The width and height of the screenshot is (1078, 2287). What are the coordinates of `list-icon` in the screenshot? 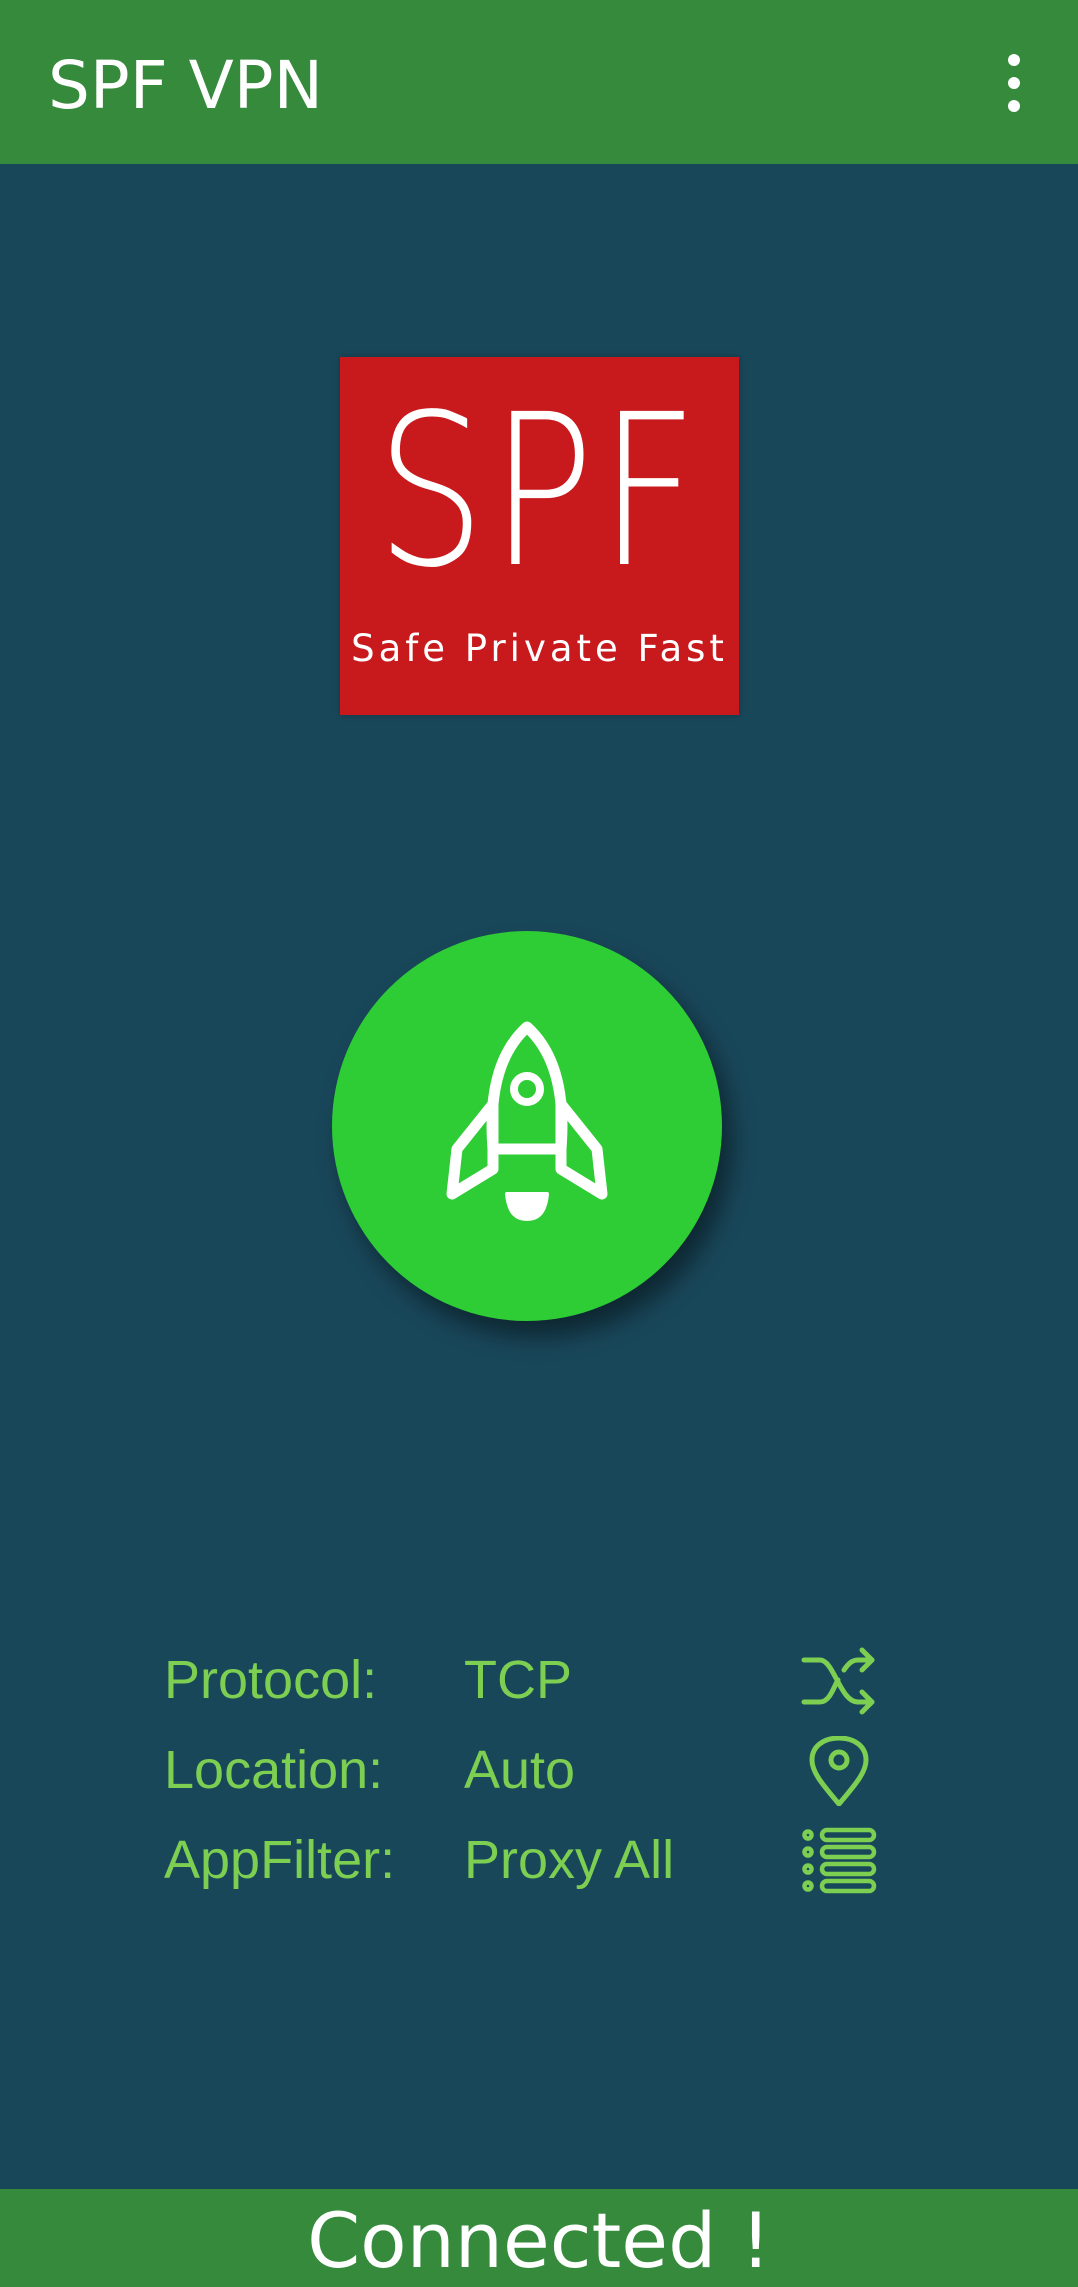 It's located at (839, 1861).